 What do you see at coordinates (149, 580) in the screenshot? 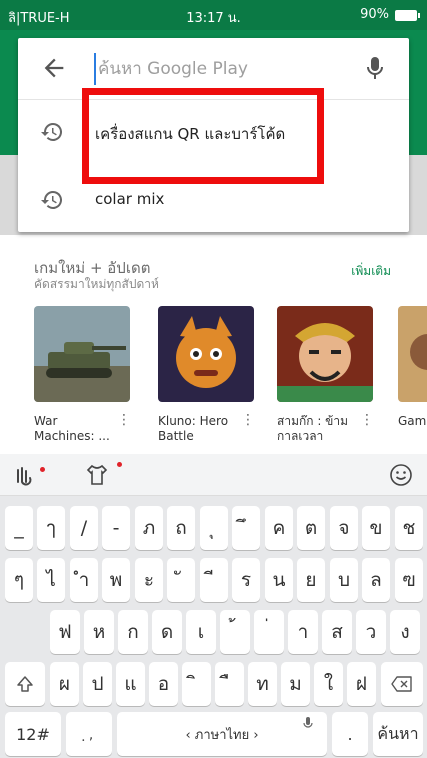
I see `key: ะ` at bounding box center [149, 580].